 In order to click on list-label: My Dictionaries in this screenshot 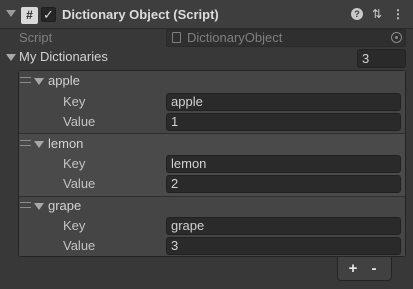, I will do `click(63, 56)`.